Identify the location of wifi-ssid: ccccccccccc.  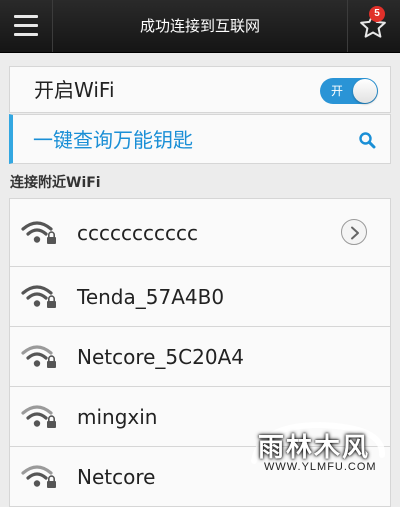
(137, 232).